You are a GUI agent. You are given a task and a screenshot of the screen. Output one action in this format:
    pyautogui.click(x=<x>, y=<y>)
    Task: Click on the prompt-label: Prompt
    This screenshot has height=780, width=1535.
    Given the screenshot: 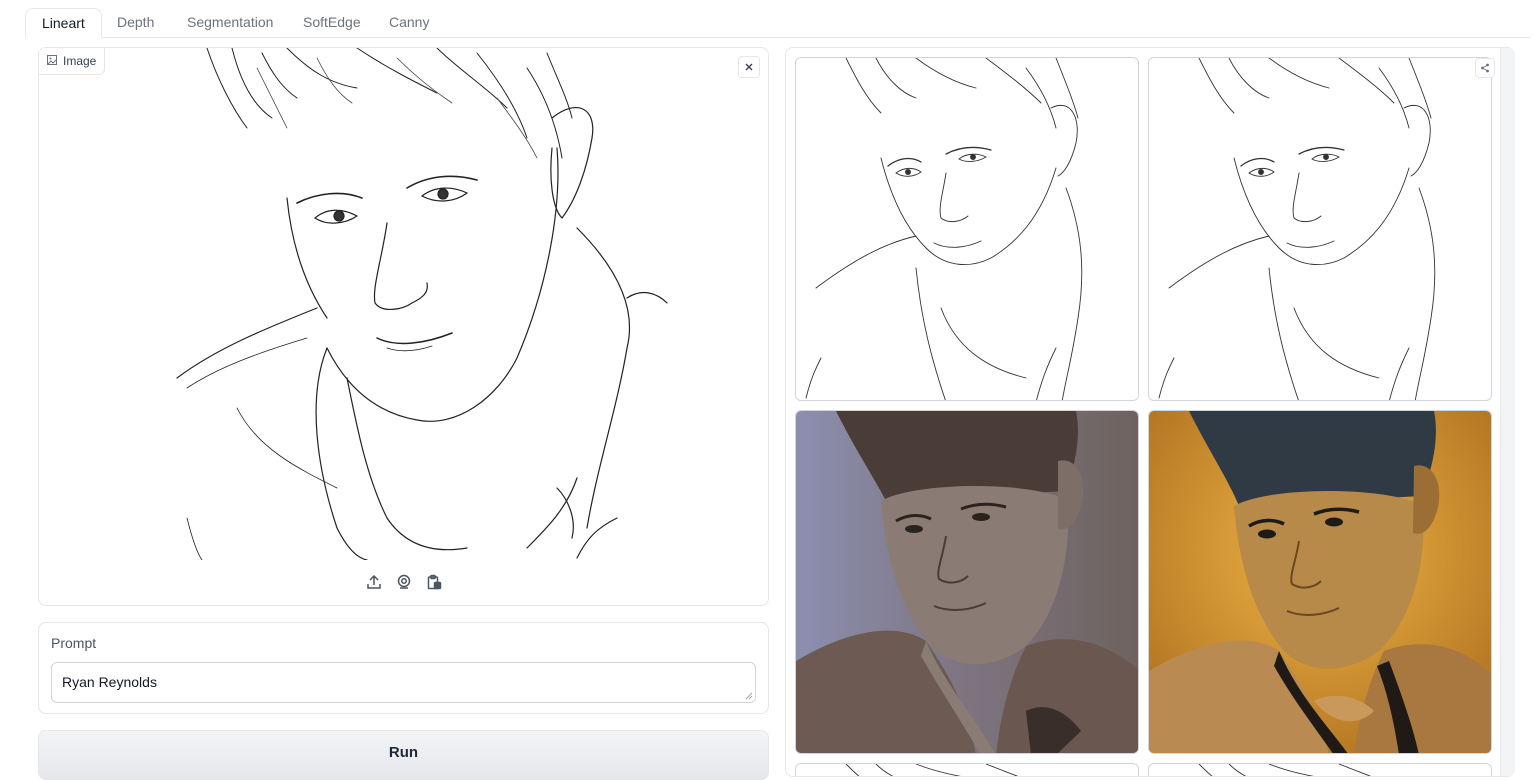 What is the action you would take?
    pyautogui.click(x=74, y=643)
    